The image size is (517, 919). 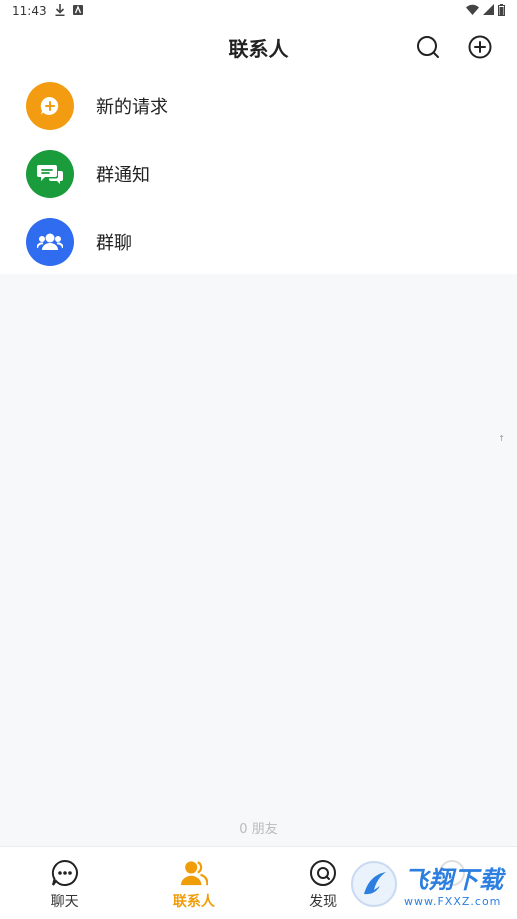 I want to click on group-chat-avatar, so click(x=50, y=242).